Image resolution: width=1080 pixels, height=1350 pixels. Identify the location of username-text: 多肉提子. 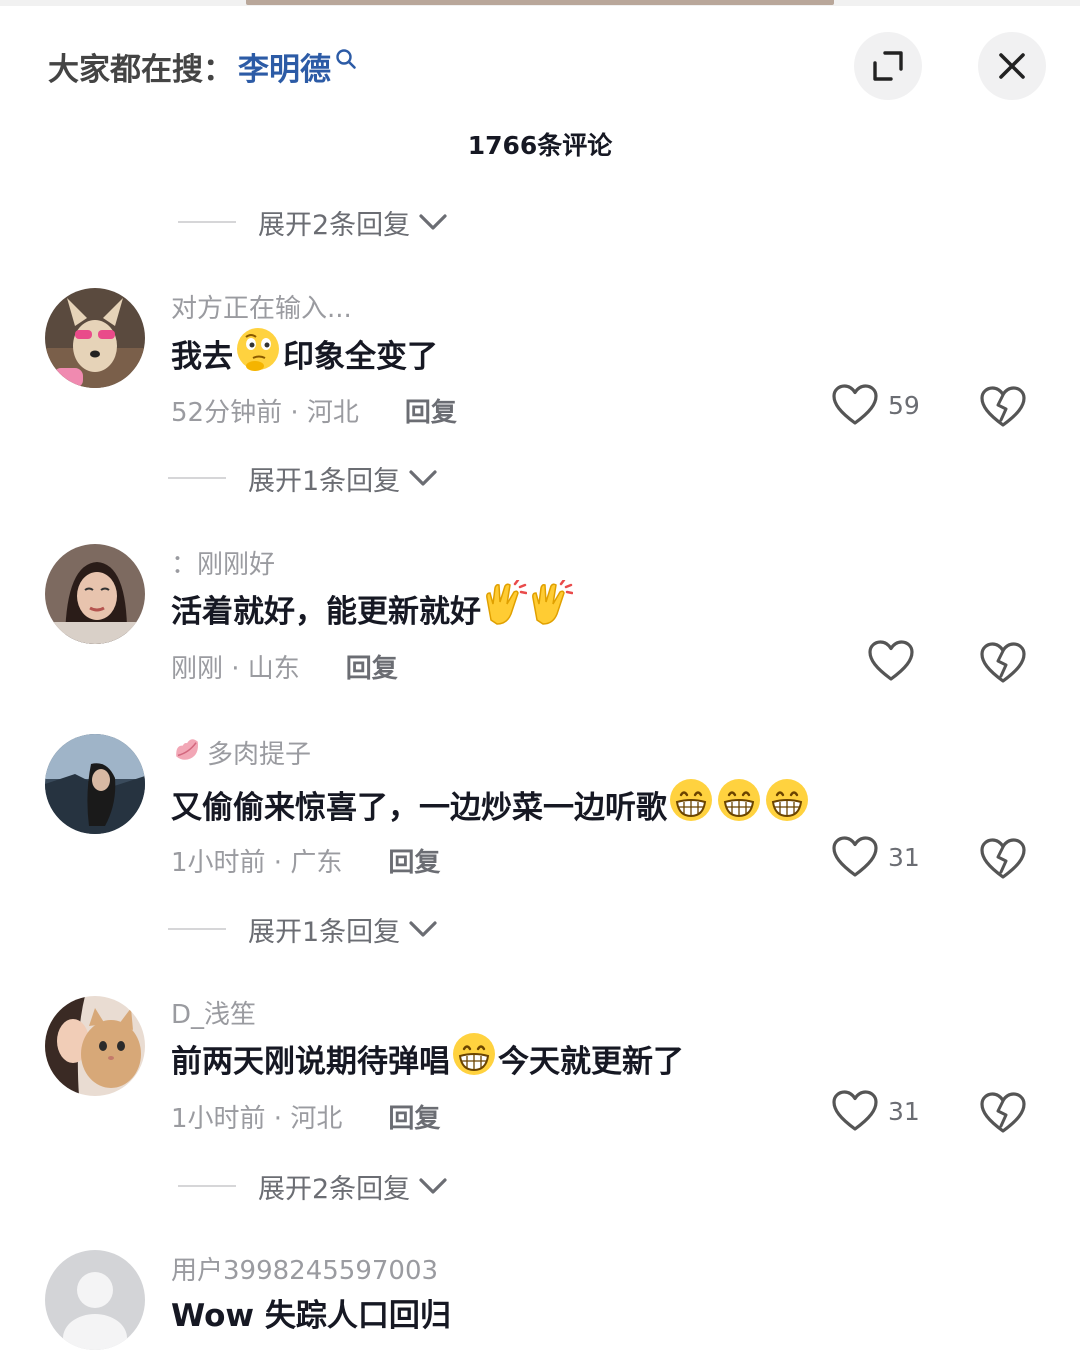
(259, 755).